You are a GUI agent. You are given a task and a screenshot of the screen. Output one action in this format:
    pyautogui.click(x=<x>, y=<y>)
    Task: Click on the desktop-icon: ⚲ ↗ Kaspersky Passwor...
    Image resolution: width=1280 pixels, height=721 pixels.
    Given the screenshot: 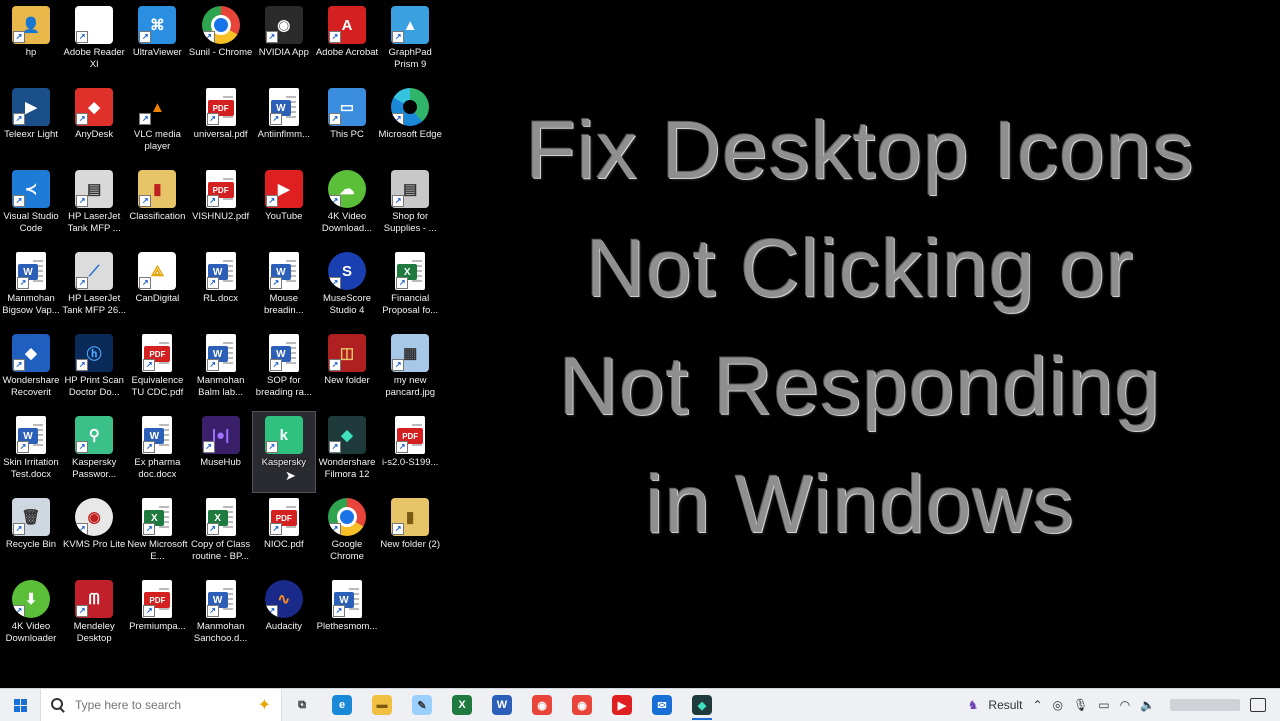 What is the action you would take?
    pyautogui.click(x=94, y=452)
    